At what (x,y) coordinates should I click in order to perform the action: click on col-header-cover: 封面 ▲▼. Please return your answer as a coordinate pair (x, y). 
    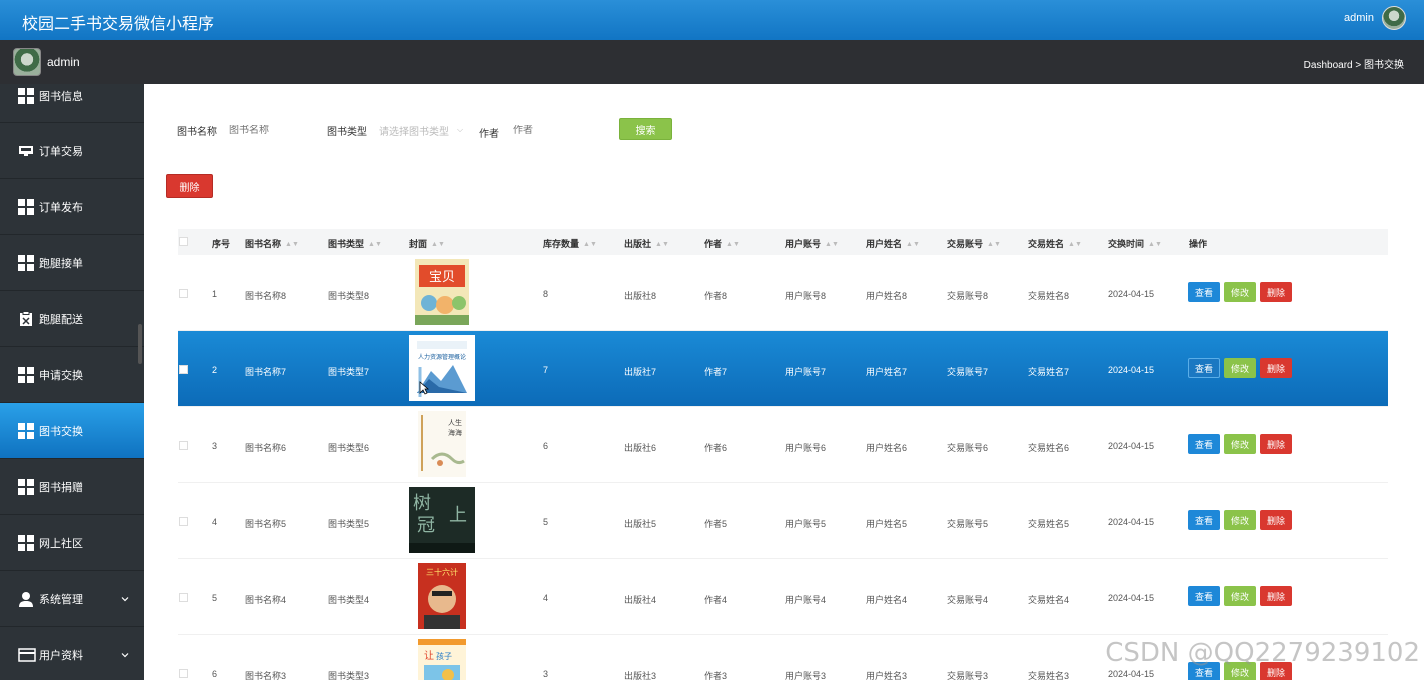
    Looking at the image, I should click on (427, 243).